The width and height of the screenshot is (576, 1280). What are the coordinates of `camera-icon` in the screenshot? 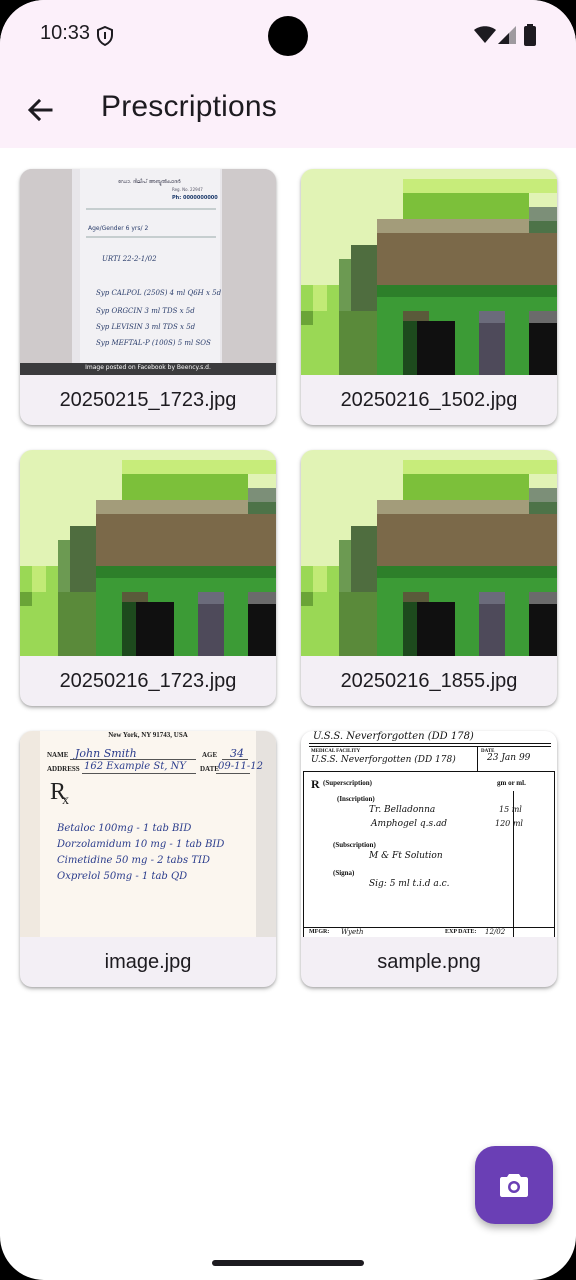 It's located at (514, 1185).